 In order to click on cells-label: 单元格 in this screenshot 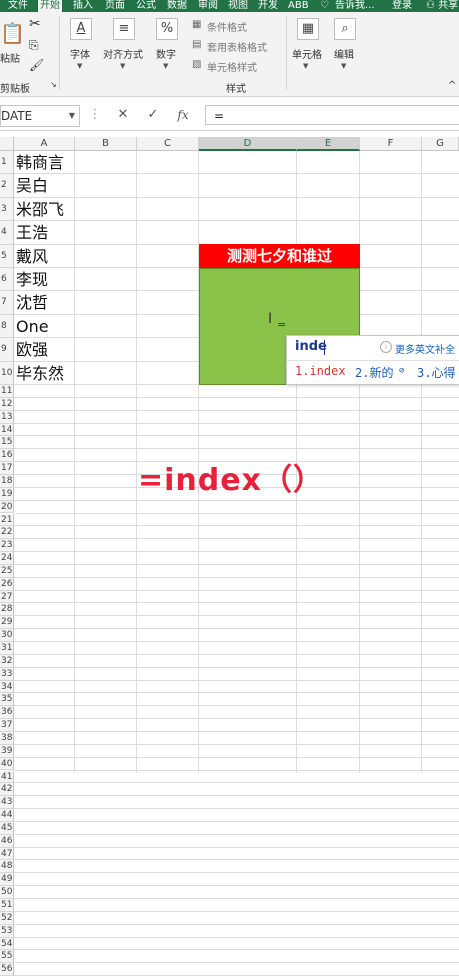, I will do `click(307, 53)`.